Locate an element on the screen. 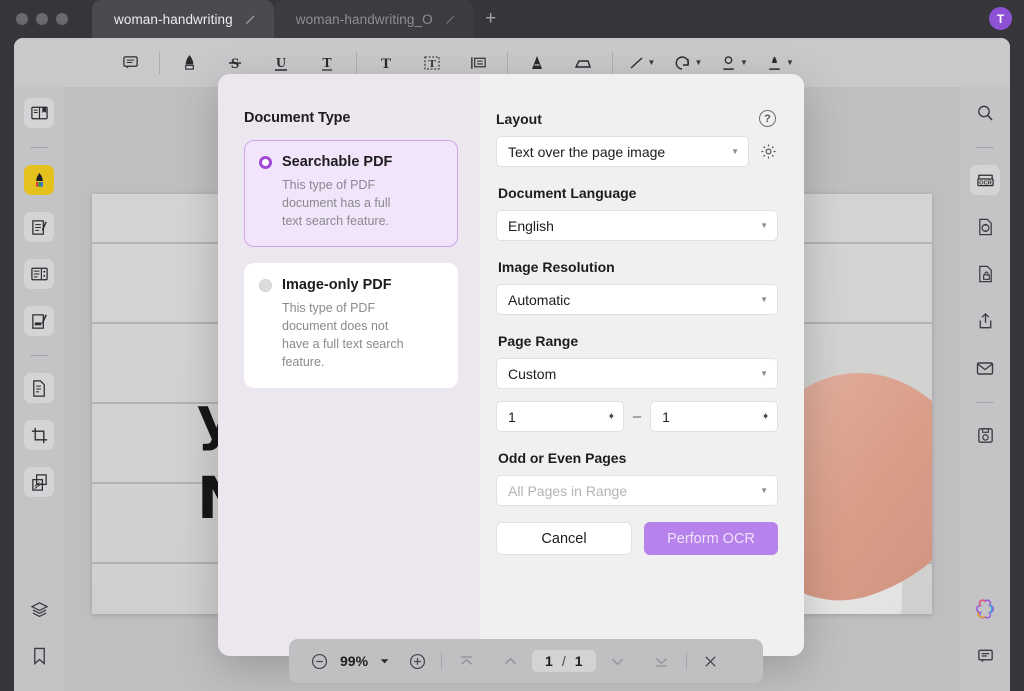 The height and width of the screenshot is (691, 1024). page-range-select: Custom ▼ is located at coordinates (637, 373).